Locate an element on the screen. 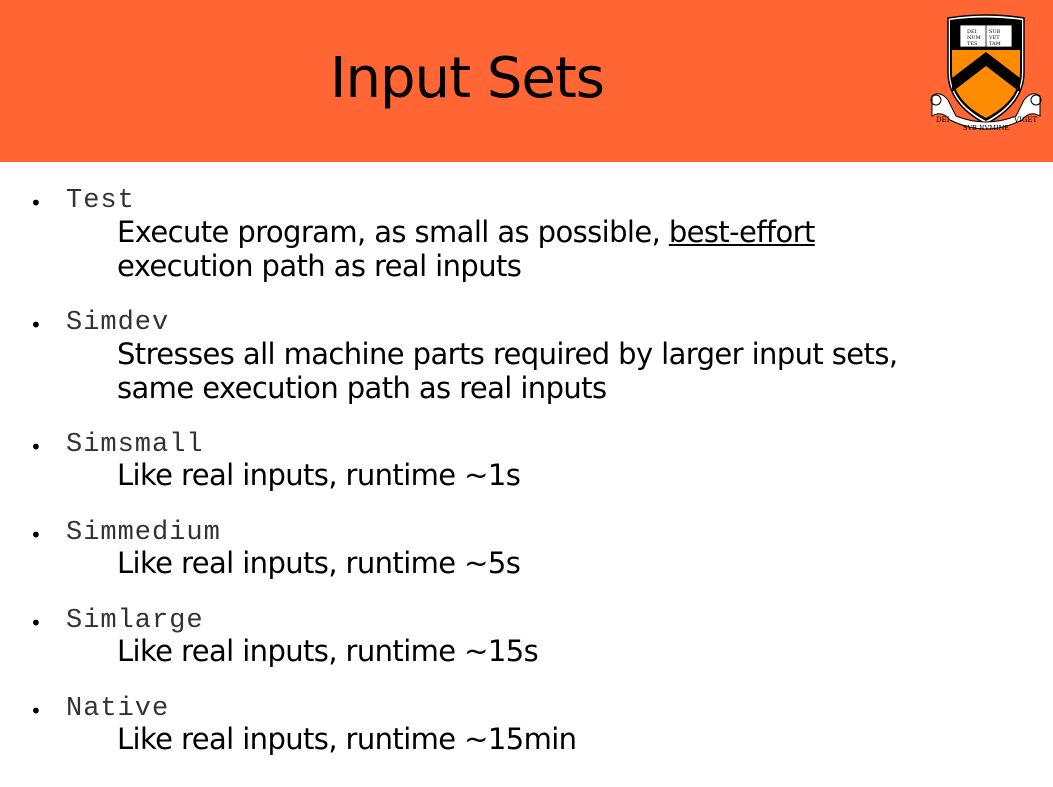  desc-line-1: Execute program, as small as possible, is located at coordinates (393, 232).